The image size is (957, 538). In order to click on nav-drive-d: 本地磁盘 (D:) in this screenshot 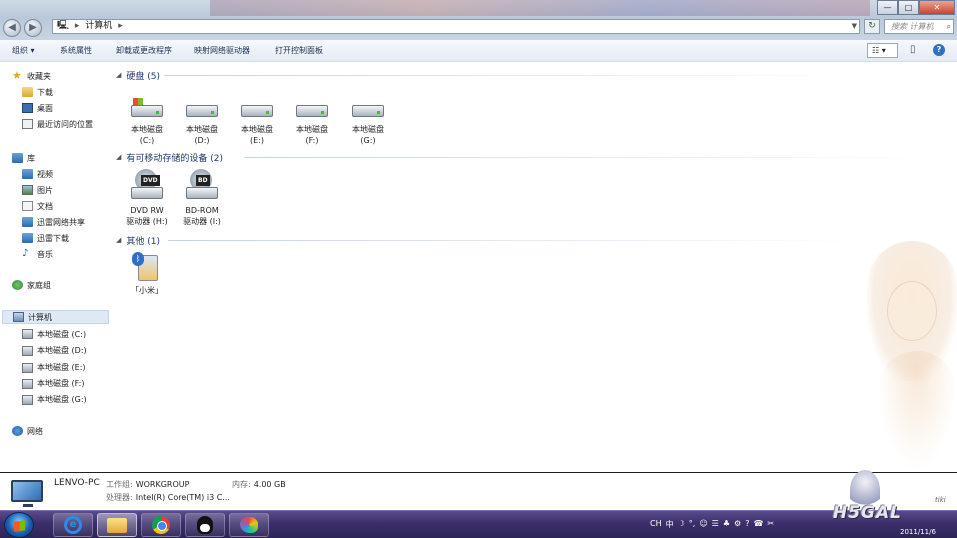, I will do `click(54, 350)`.